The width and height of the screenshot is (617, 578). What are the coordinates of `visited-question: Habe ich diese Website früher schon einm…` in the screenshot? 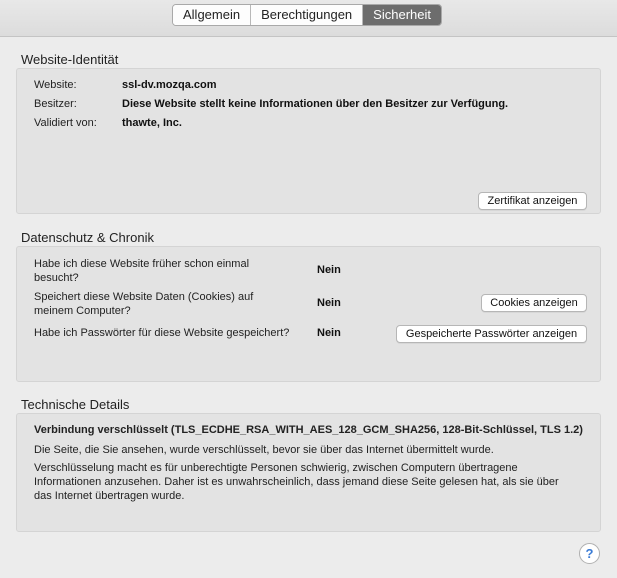 It's located at (141, 271).